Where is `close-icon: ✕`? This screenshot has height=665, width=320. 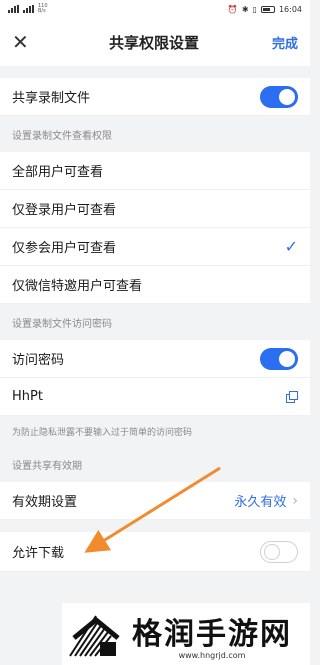
close-icon: ✕ is located at coordinates (24, 42).